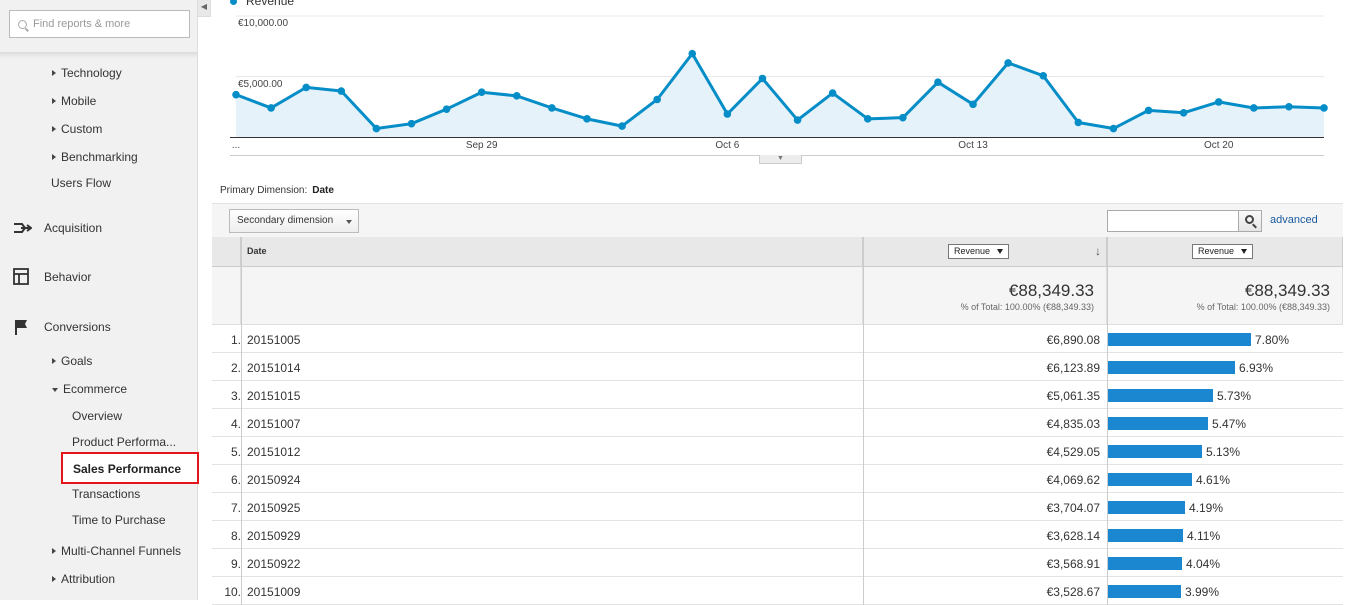 This screenshot has height=605, width=1356. I want to click on row-revenue: €3,568.91, so click(1073, 564).